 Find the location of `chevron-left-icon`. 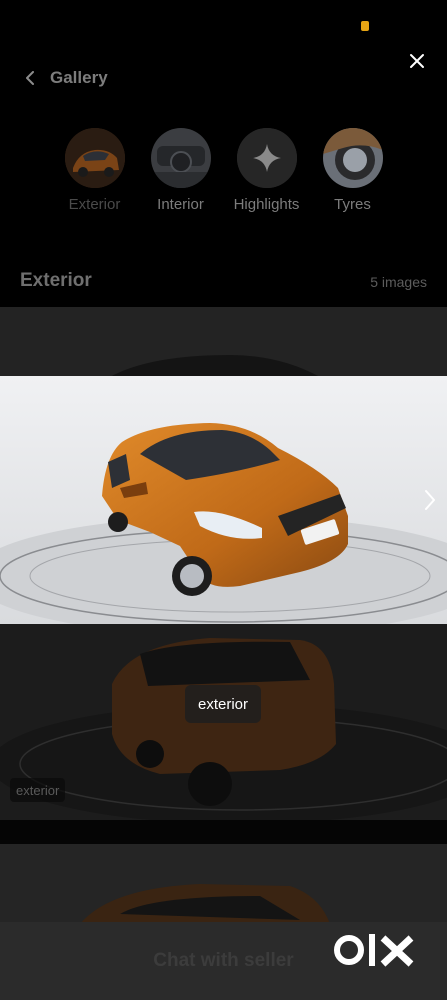

chevron-left-icon is located at coordinates (30, 78).